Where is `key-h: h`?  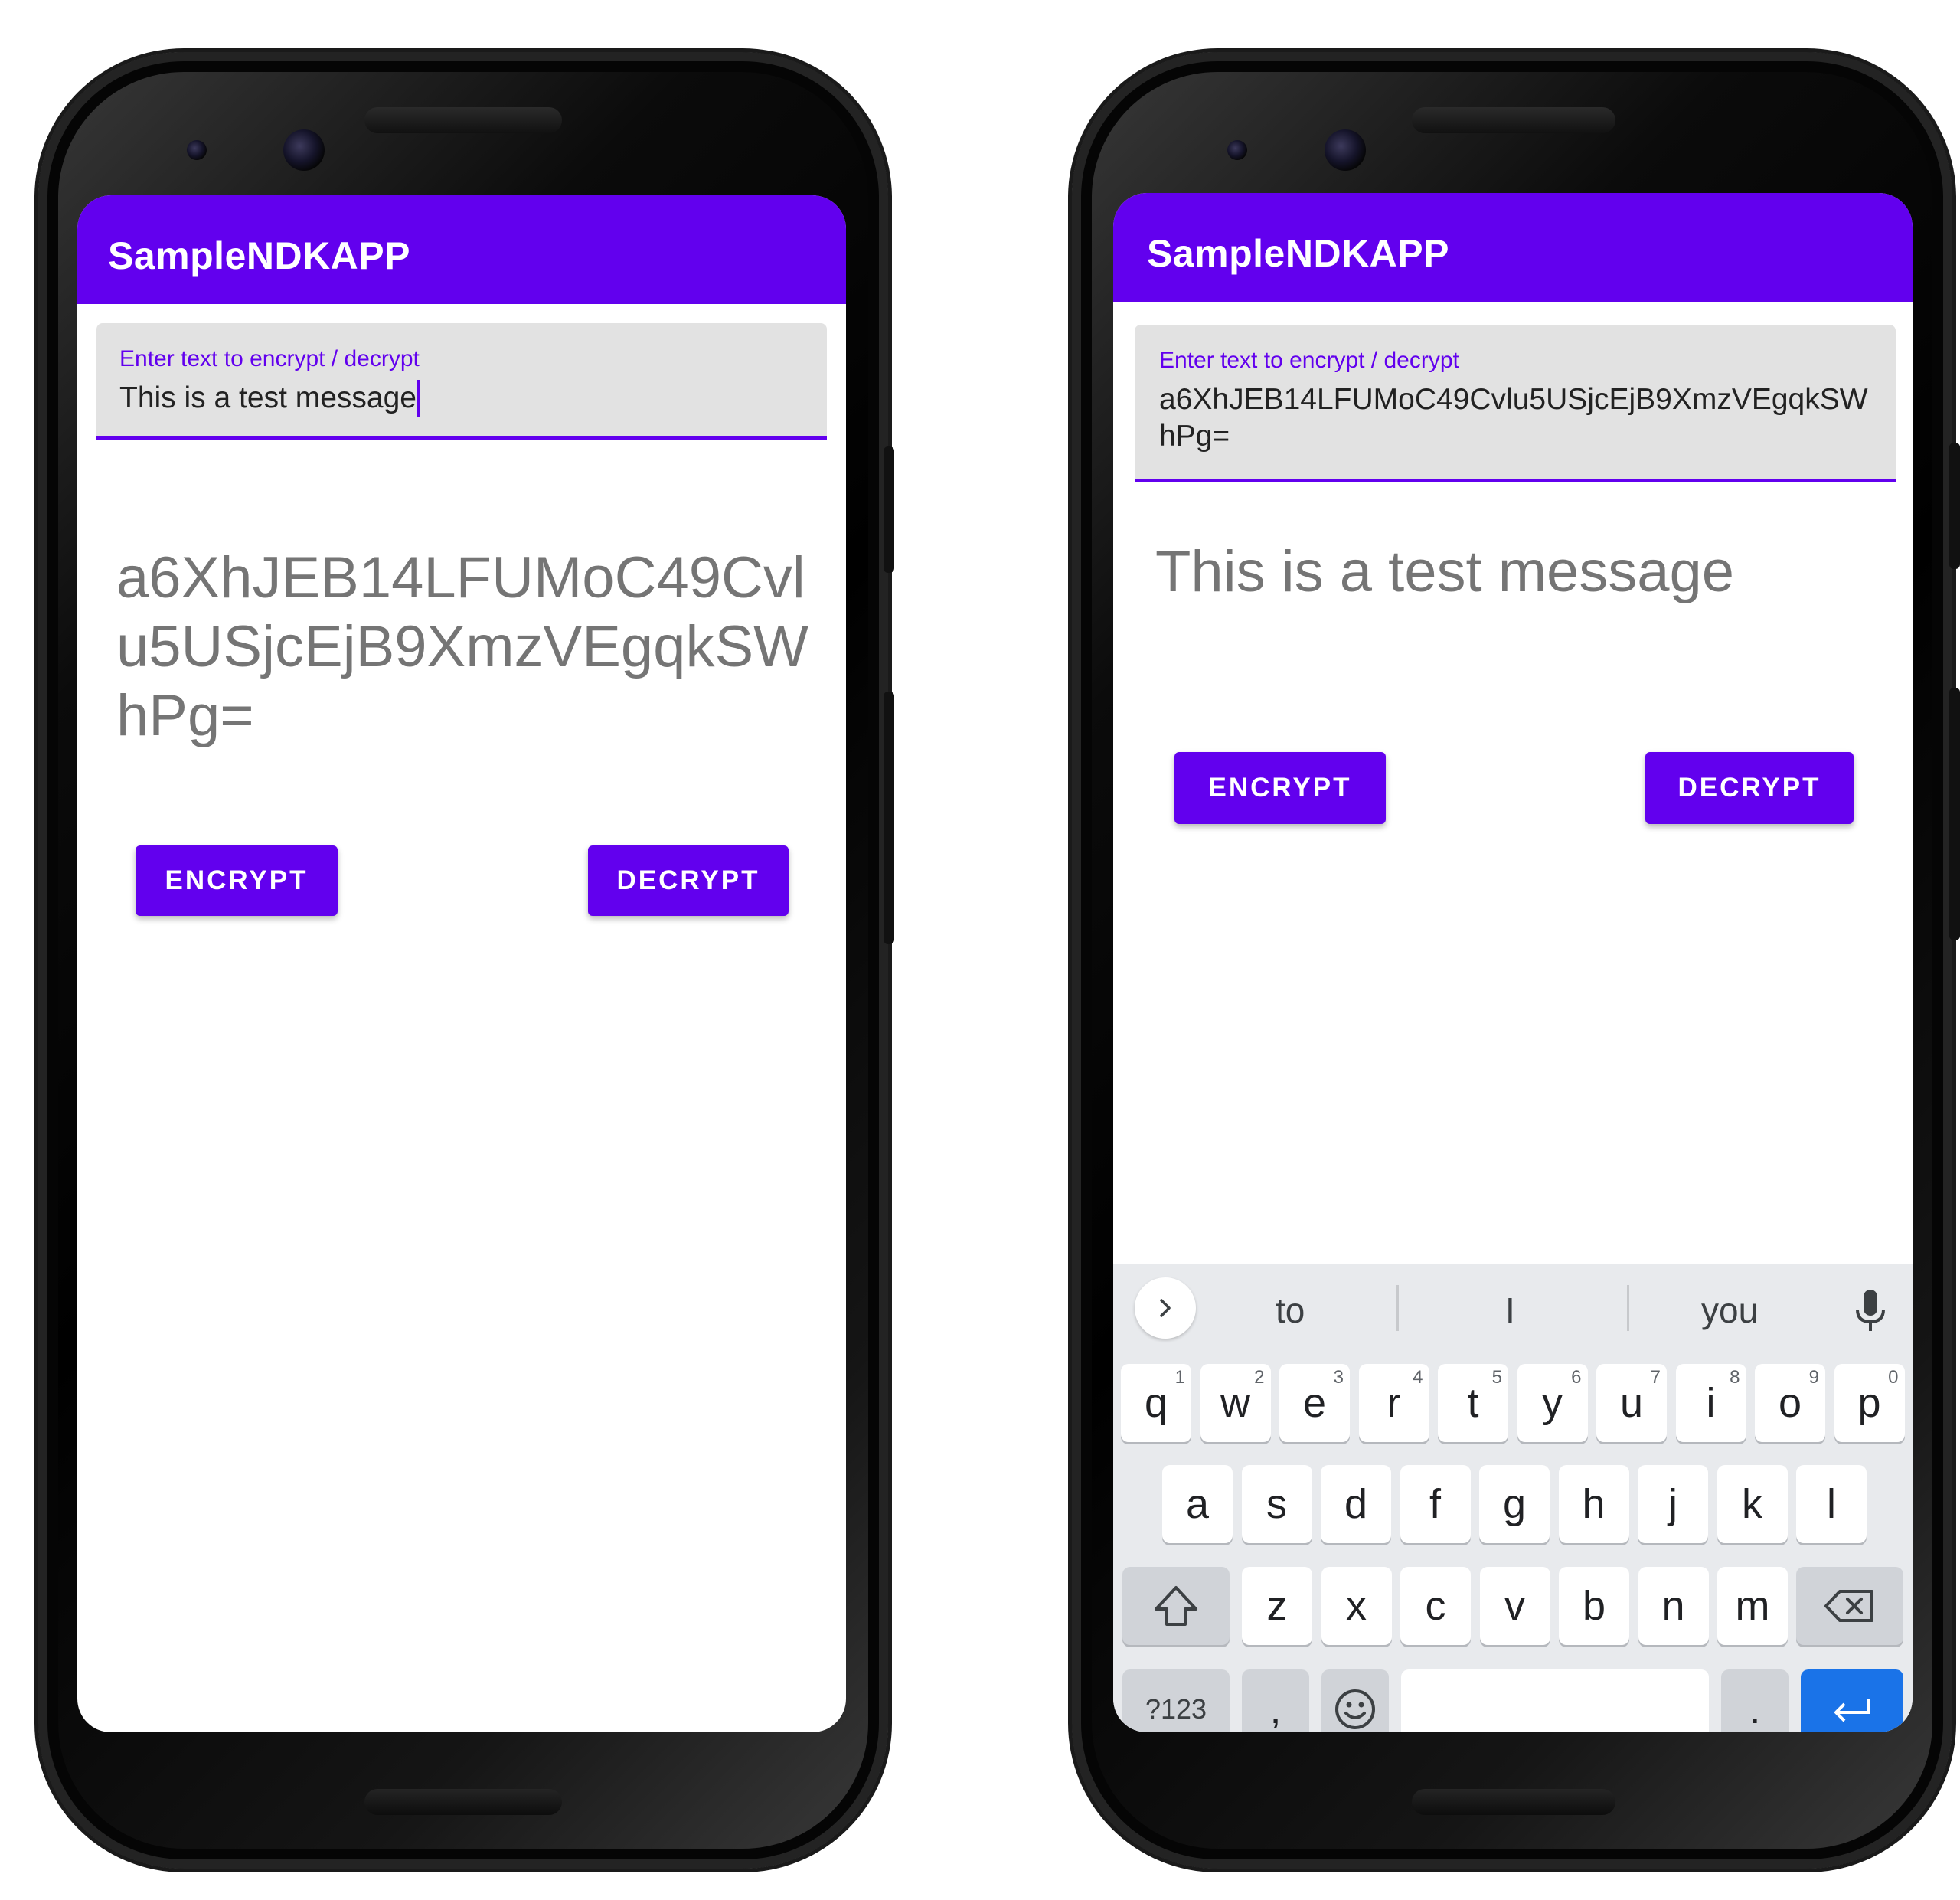 key-h: h is located at coordinates (1593, 1504).